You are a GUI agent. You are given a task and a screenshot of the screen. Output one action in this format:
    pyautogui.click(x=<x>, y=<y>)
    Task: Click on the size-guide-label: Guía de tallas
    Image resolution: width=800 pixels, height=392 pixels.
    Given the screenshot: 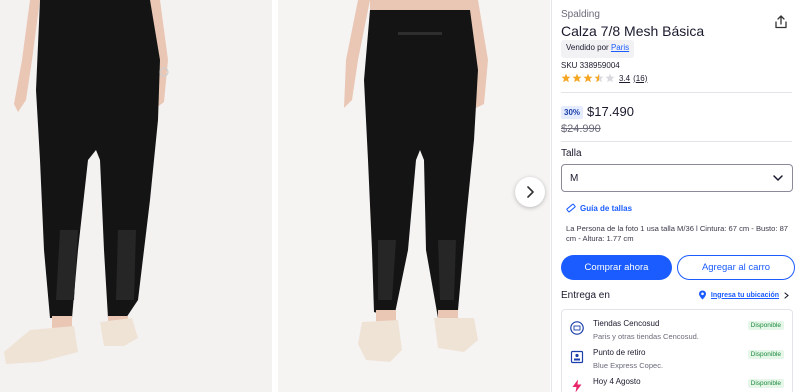 What is the action you would take?
    pyautogui.click(x=606, y=208)
    